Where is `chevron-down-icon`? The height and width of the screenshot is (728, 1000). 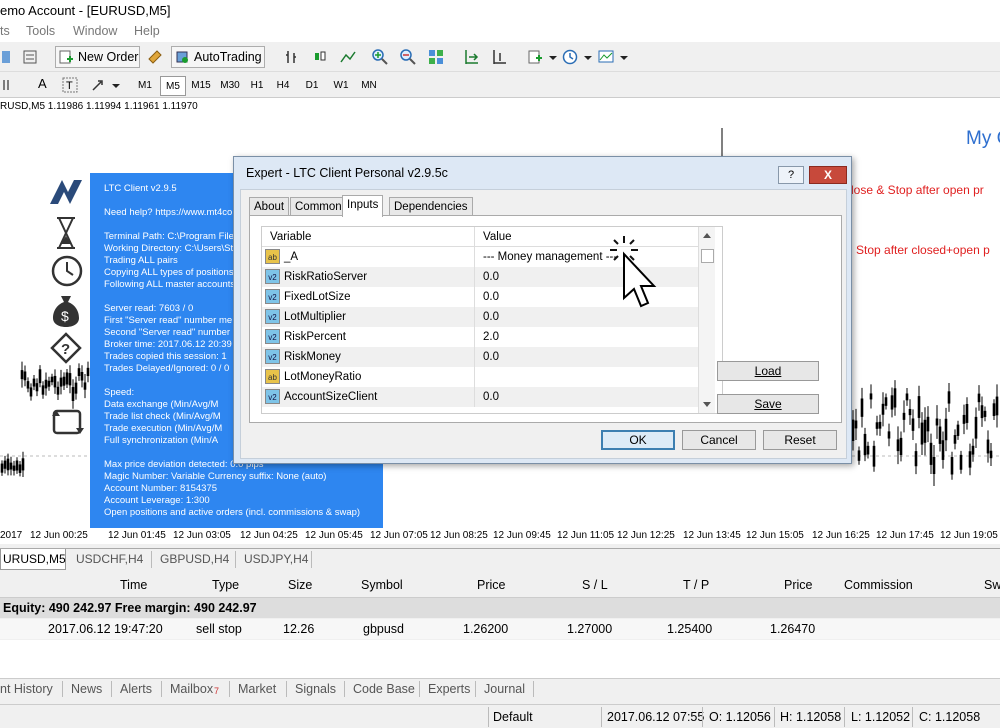
chevron-down-icon is located at coordinates (553, 57).